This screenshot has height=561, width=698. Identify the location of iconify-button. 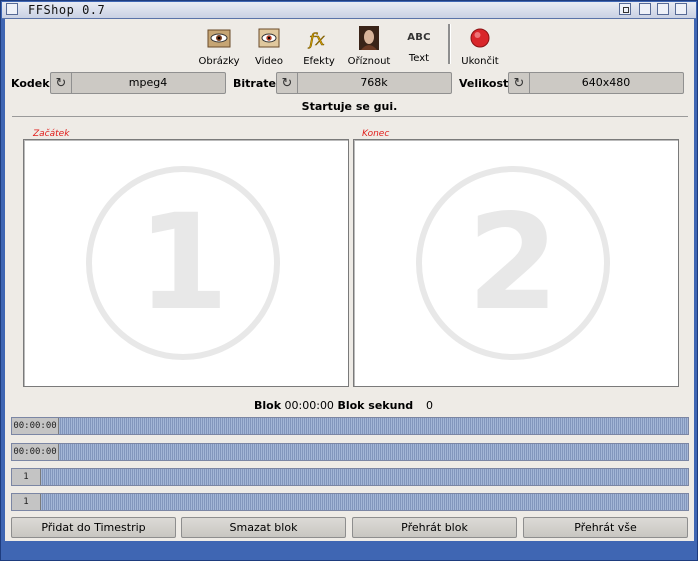
(645, 9).